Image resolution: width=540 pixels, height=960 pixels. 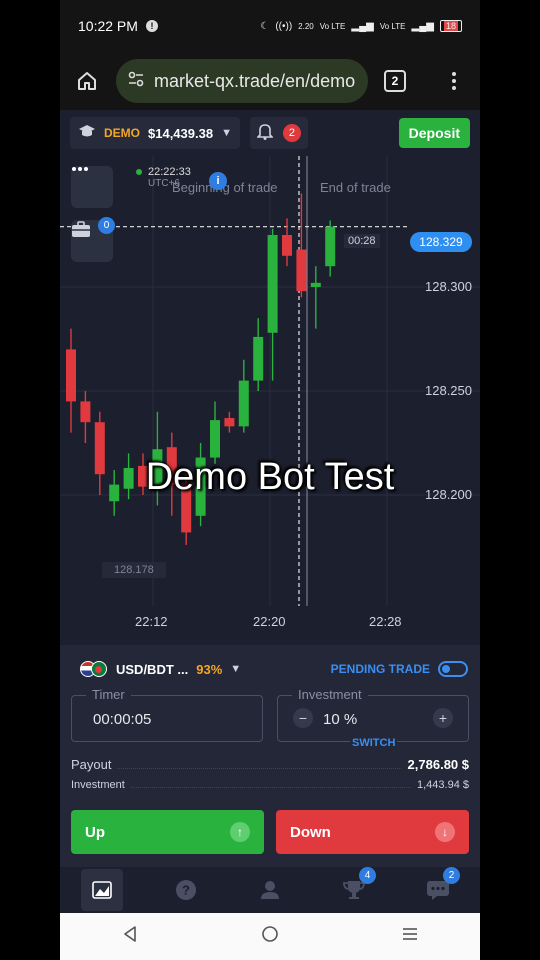 What do you see at coordinates (410, 936) in the screenshot?
I see `recents-icon` at bounding box center [410, 936].